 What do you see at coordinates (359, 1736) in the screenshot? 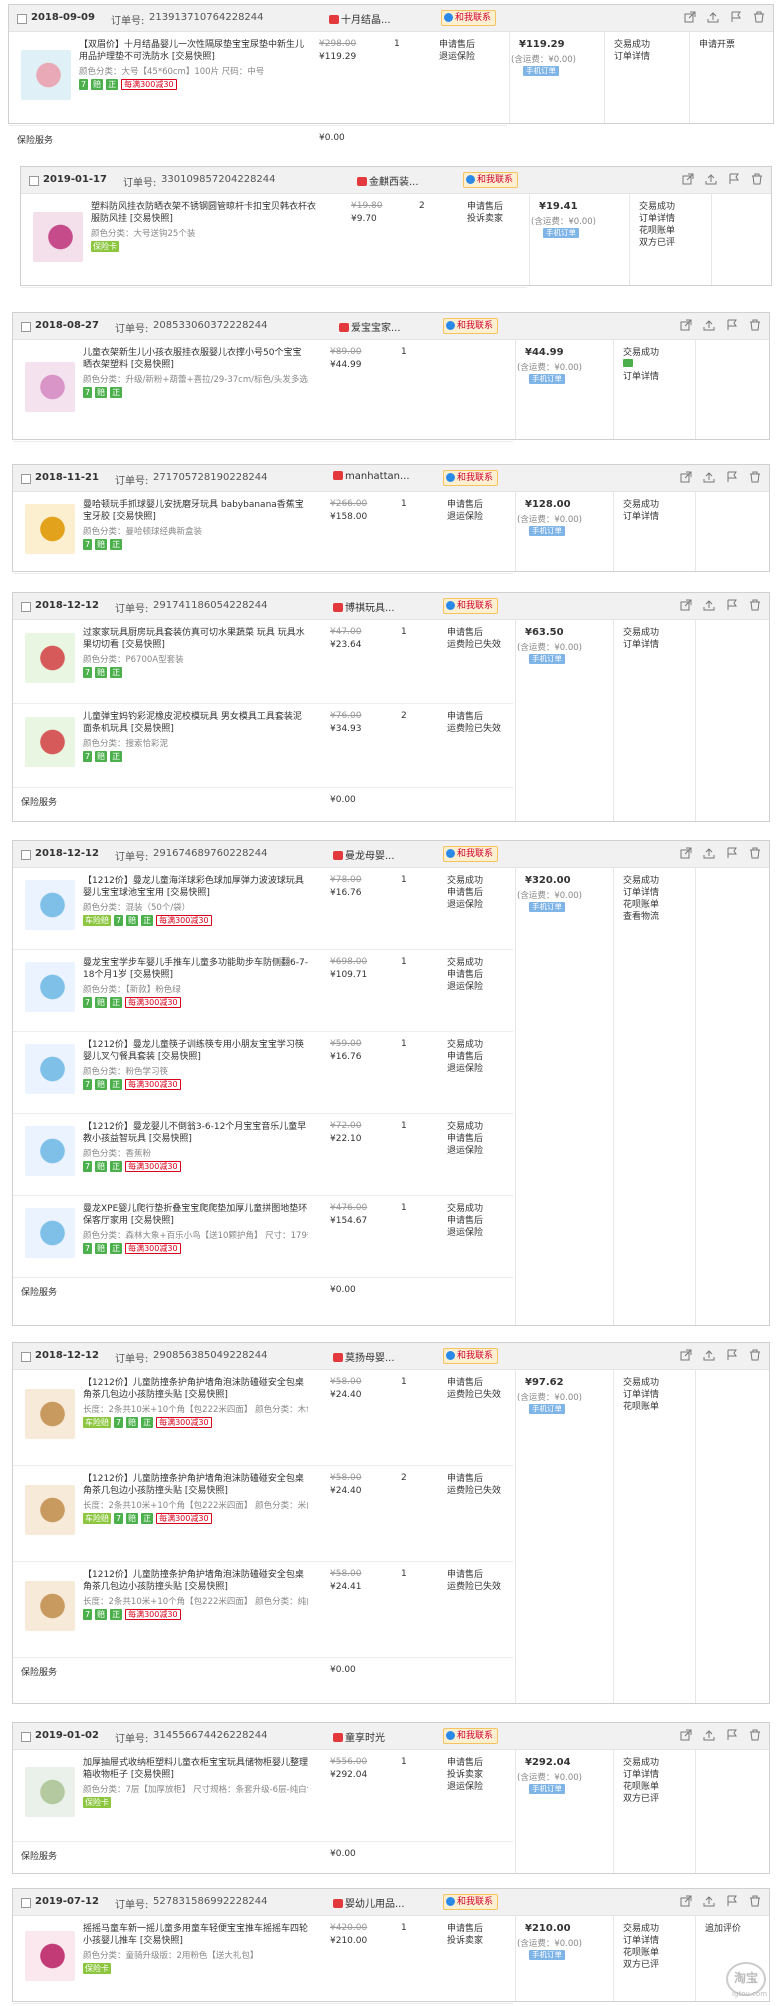
I see `shop-name-link: 童享时光` at bounding box center [359, 1736].